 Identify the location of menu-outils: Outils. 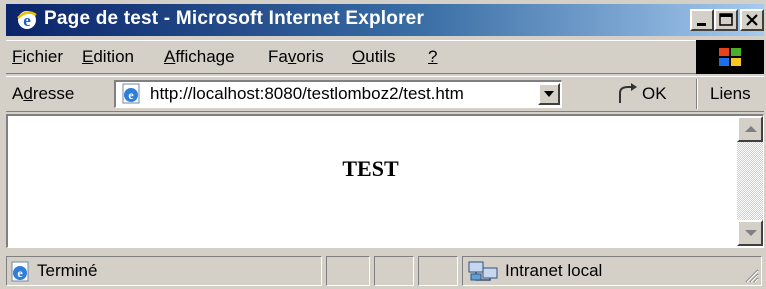
(373, 57).